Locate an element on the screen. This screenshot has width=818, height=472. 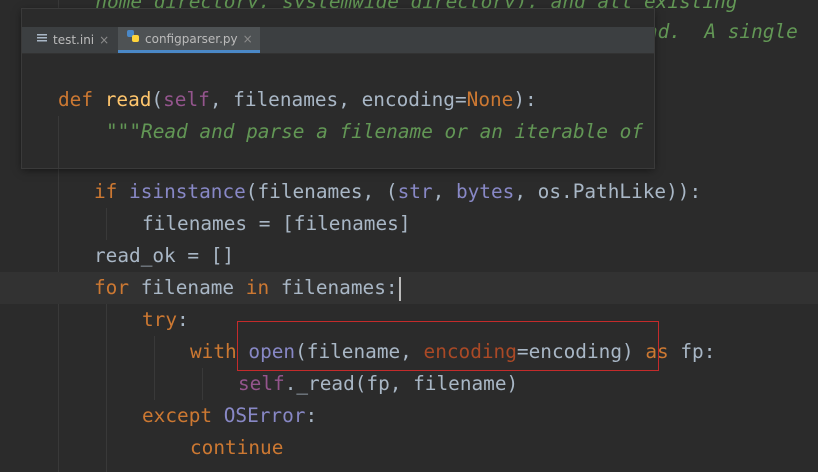
highlight-annotation-box is located at coordinates (448, 346).